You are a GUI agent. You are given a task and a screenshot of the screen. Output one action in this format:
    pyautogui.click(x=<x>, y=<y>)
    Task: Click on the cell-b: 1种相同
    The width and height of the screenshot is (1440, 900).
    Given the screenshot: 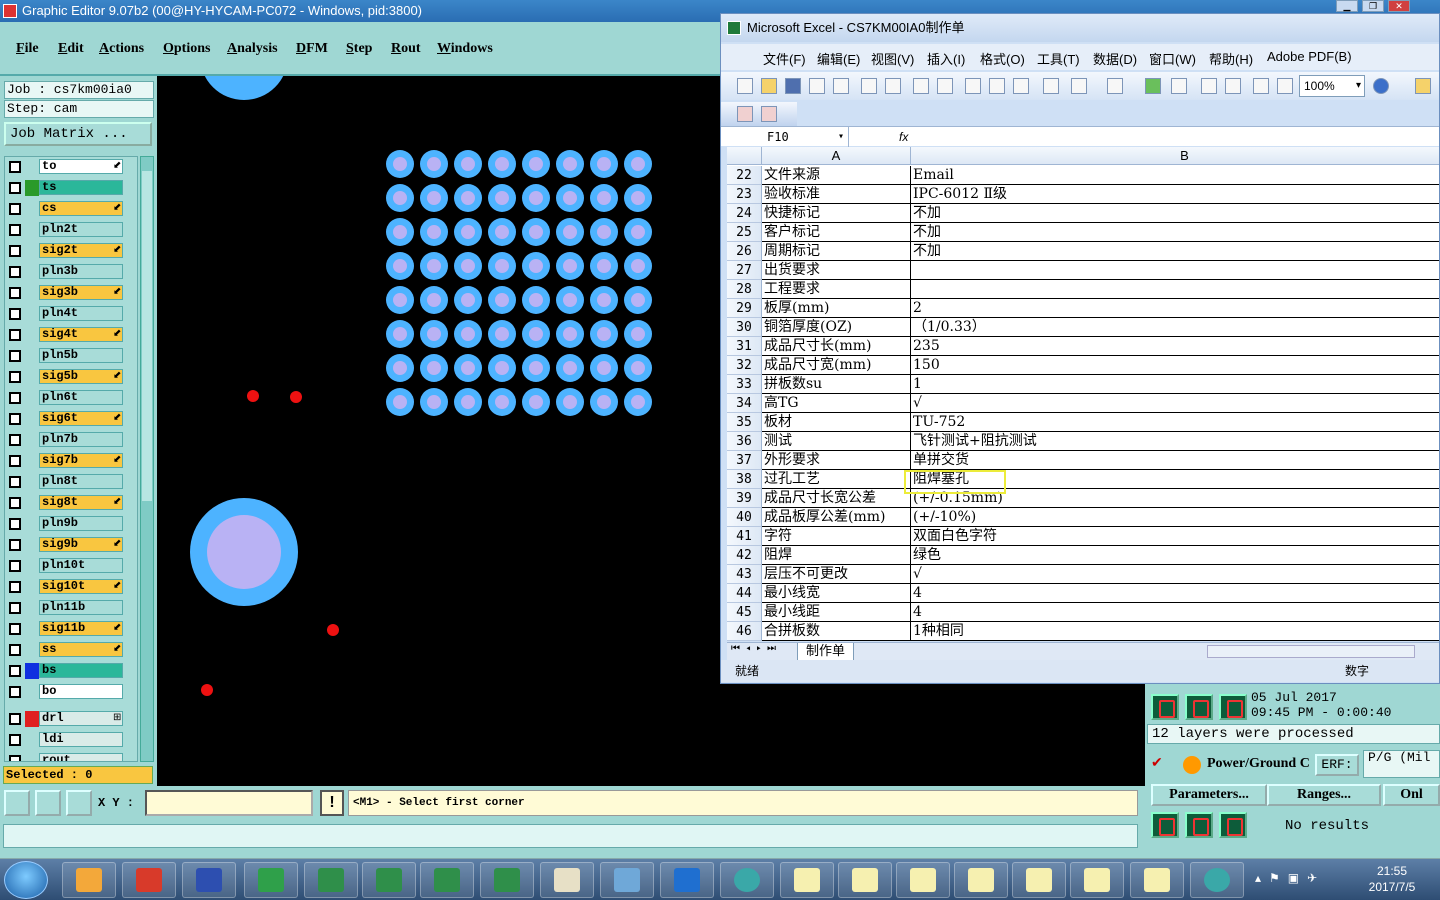 What is the action you would take?
    pyautogui.click(x=1175, y=631)
    